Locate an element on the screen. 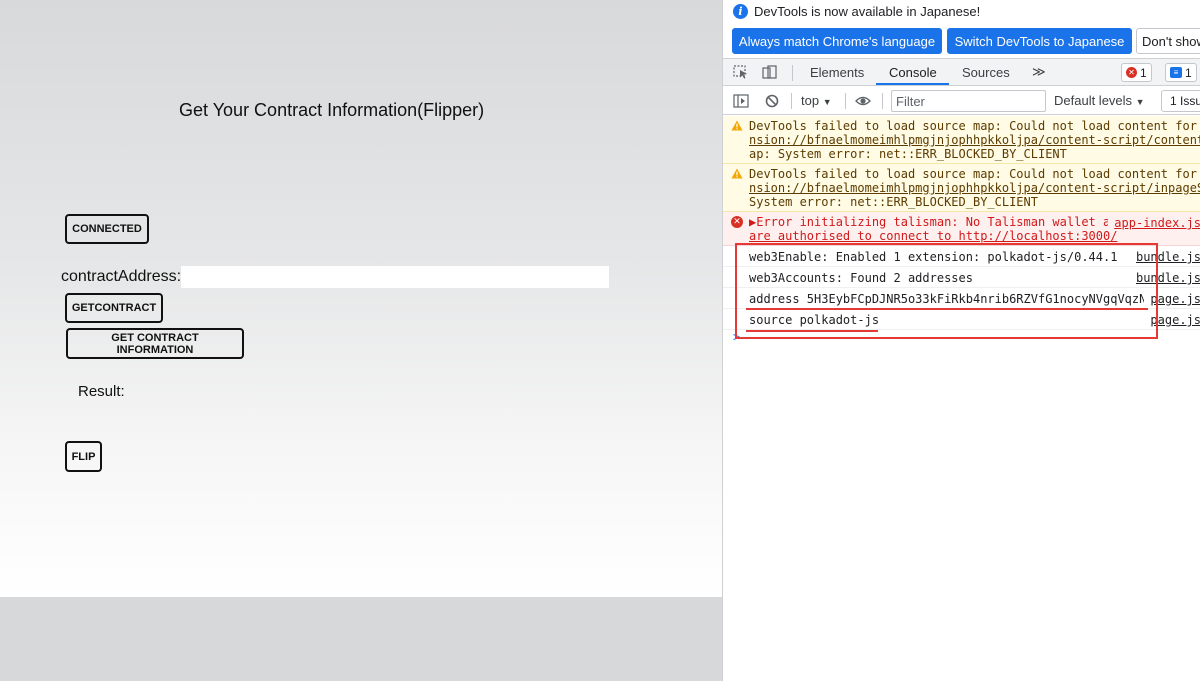  clear-console-icon is located at coordinates (772, 101).